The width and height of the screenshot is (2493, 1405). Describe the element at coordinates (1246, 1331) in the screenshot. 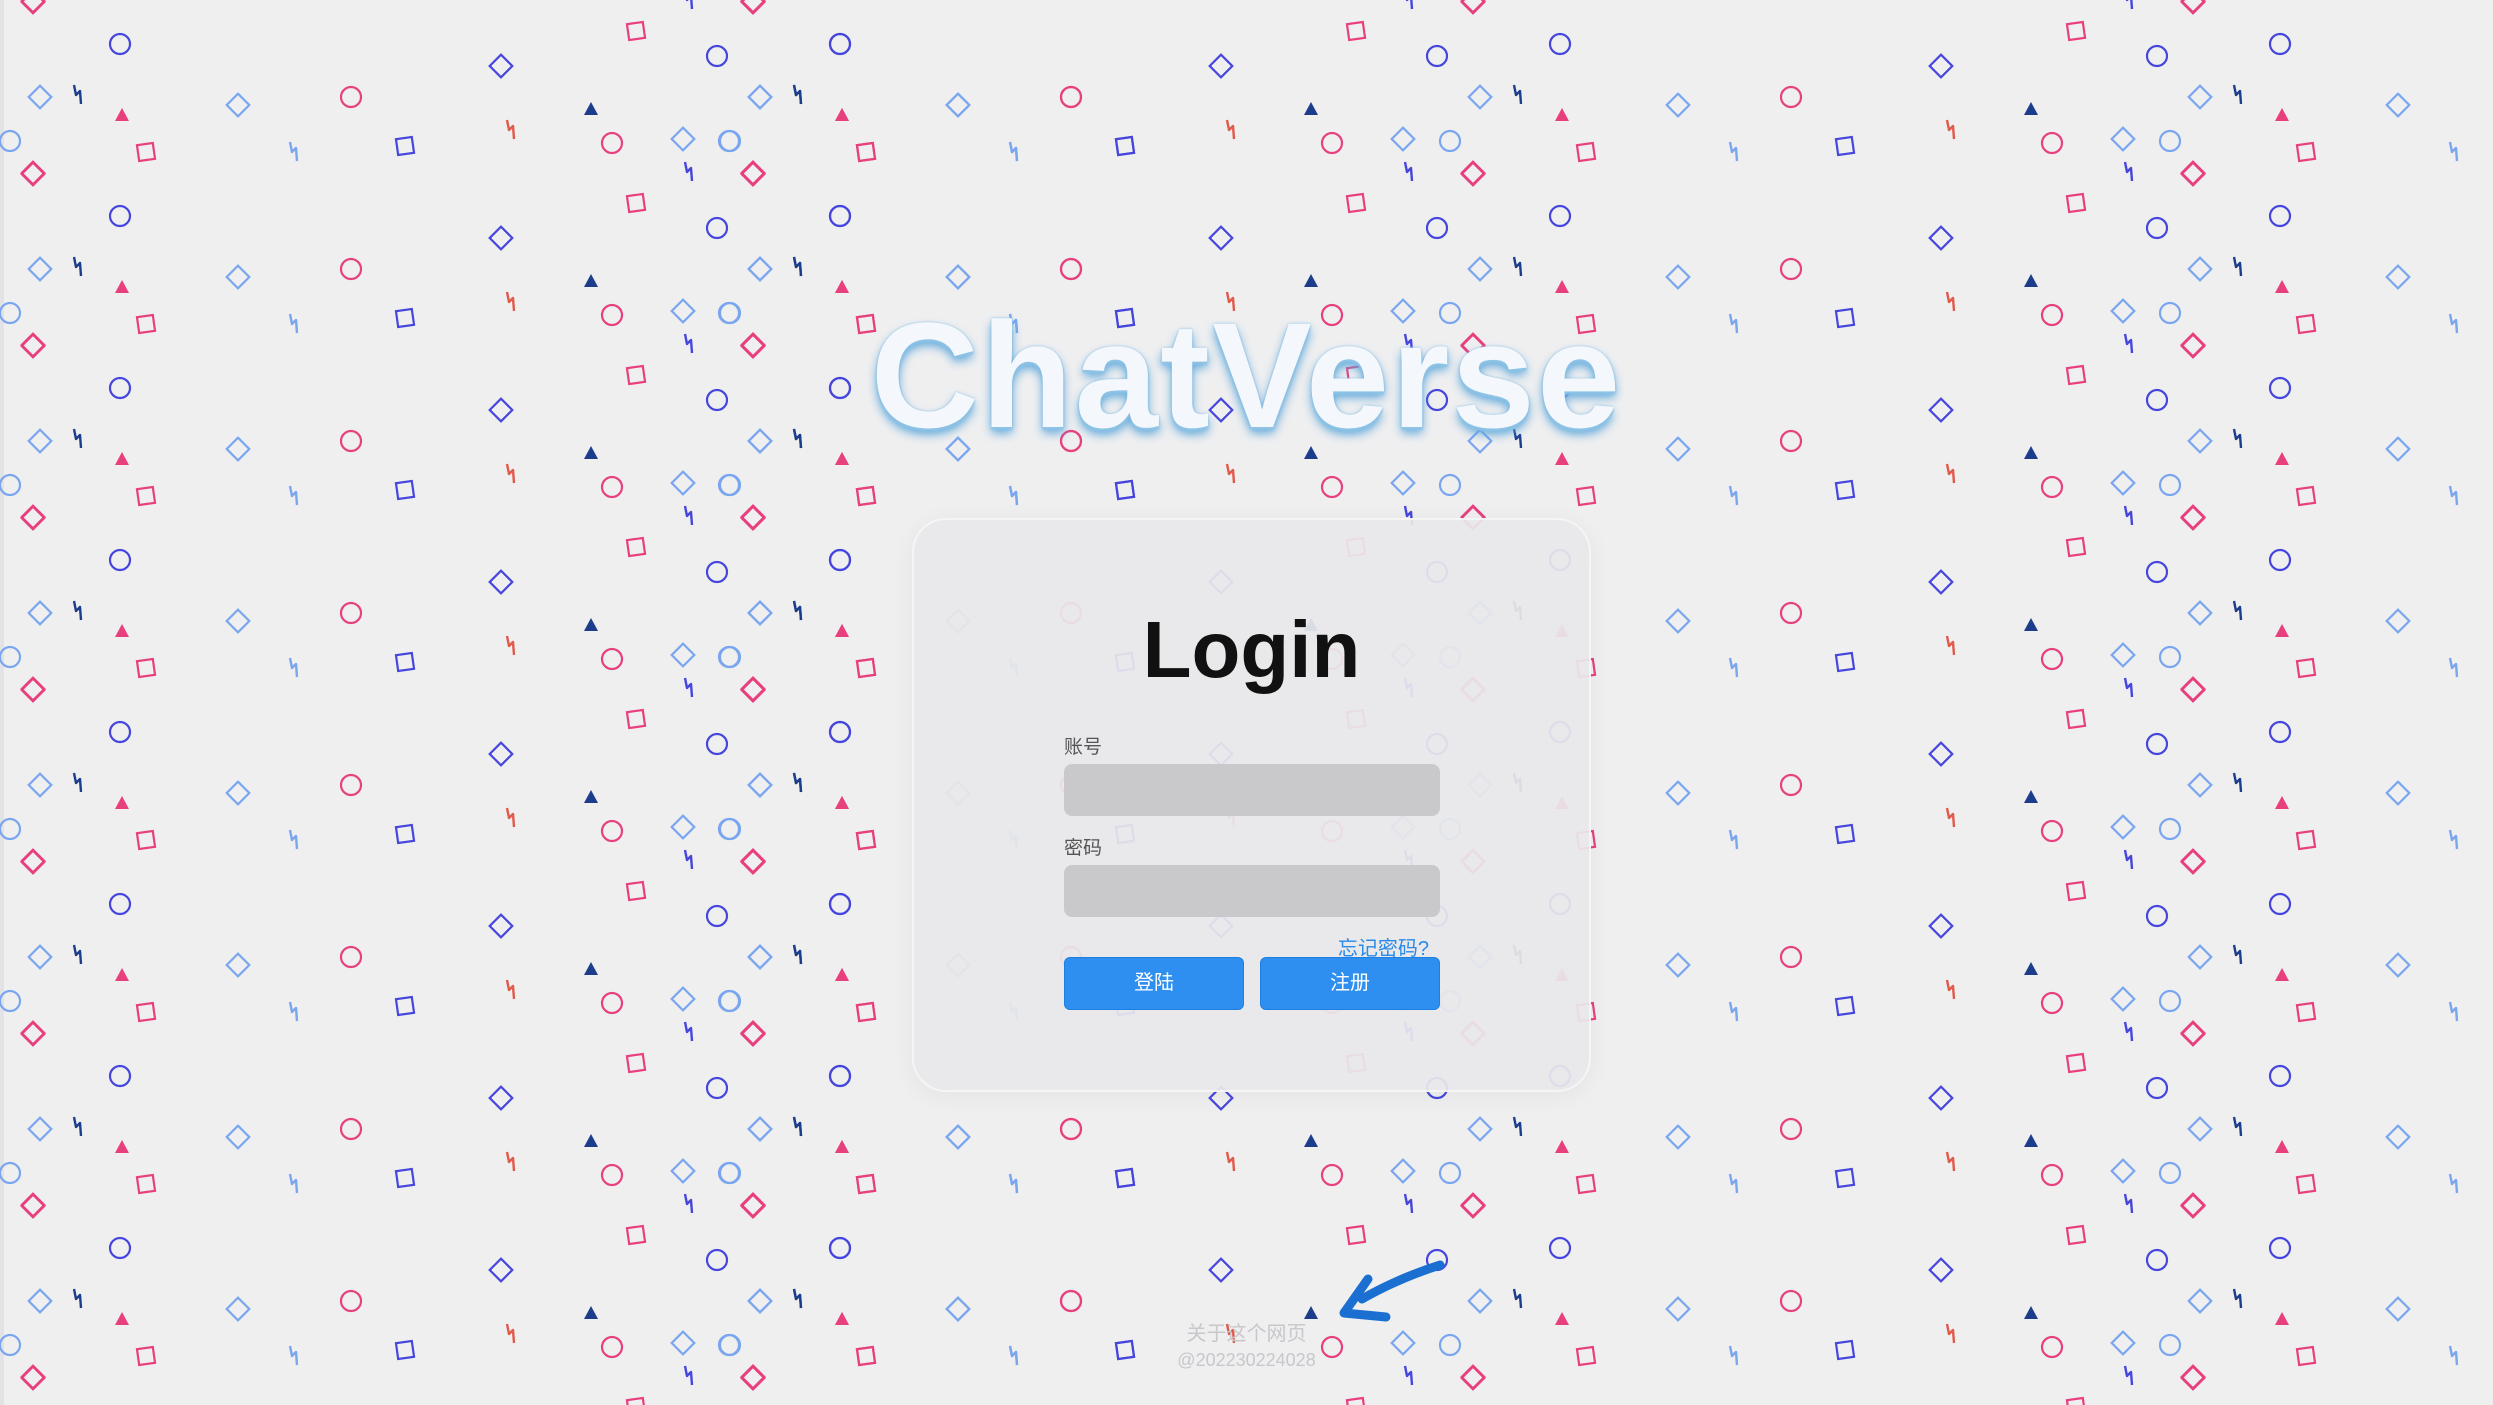

I see `about-page-link: 关于这个网页` at that location.